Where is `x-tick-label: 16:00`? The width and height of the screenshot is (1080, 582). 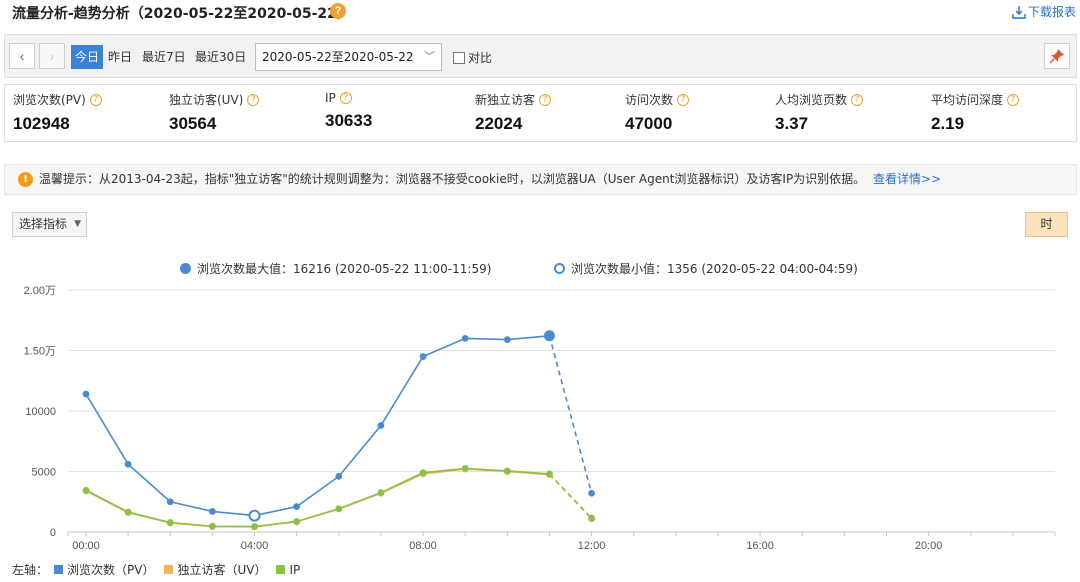 x-tick-label: 16:00 is located at coordinates (760, 546).